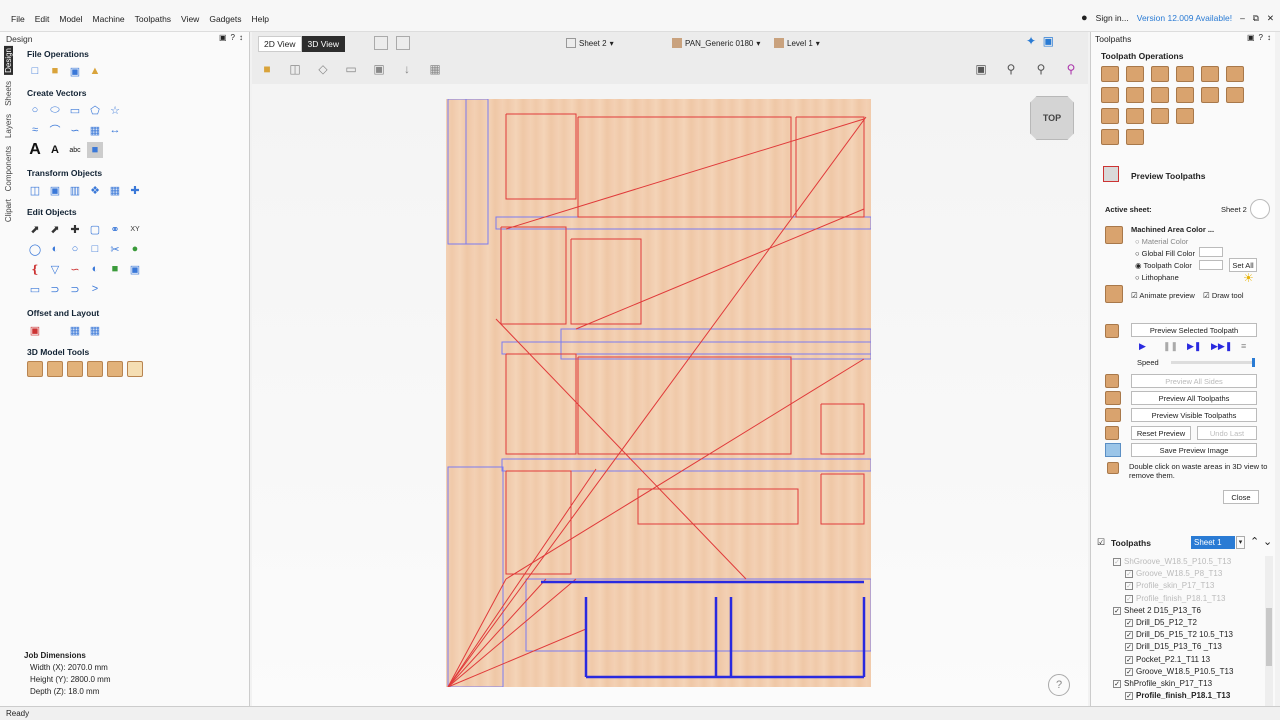  I want to click on pin-panel-icon: ▣, so click(223, 37).